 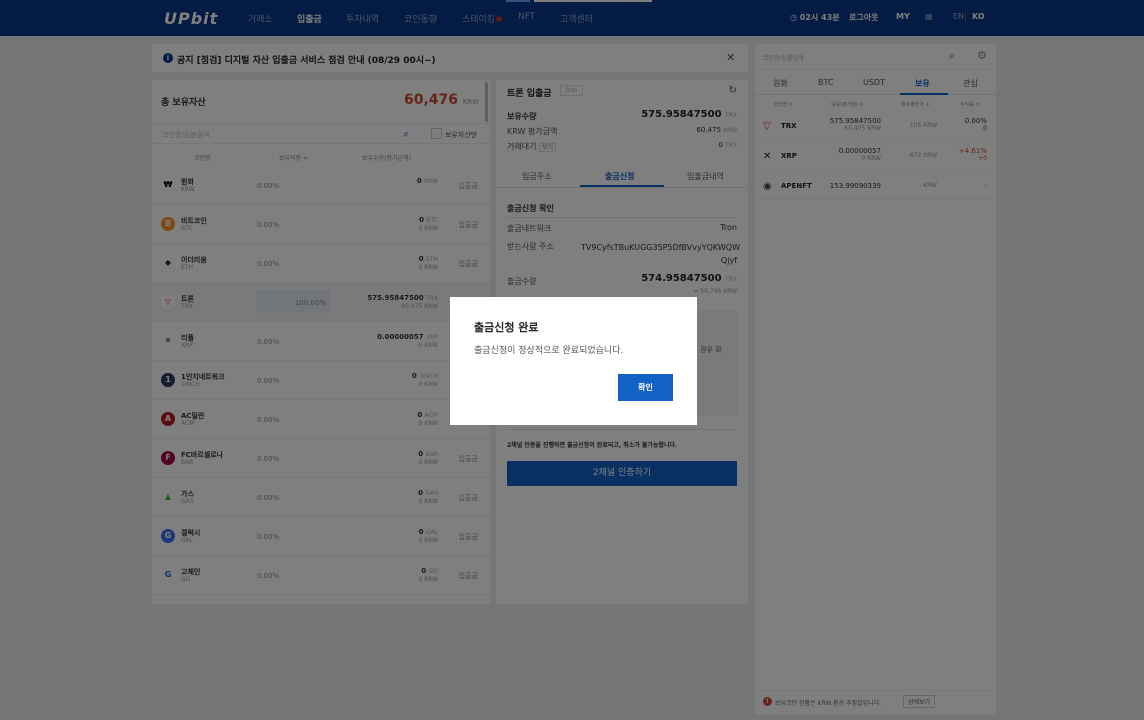 I want to click on withdraw-complete-dialog: 출금신청 완료 출금신청이 정상적으로 완료되었습니다. 확인, so click(x=573, y=361).